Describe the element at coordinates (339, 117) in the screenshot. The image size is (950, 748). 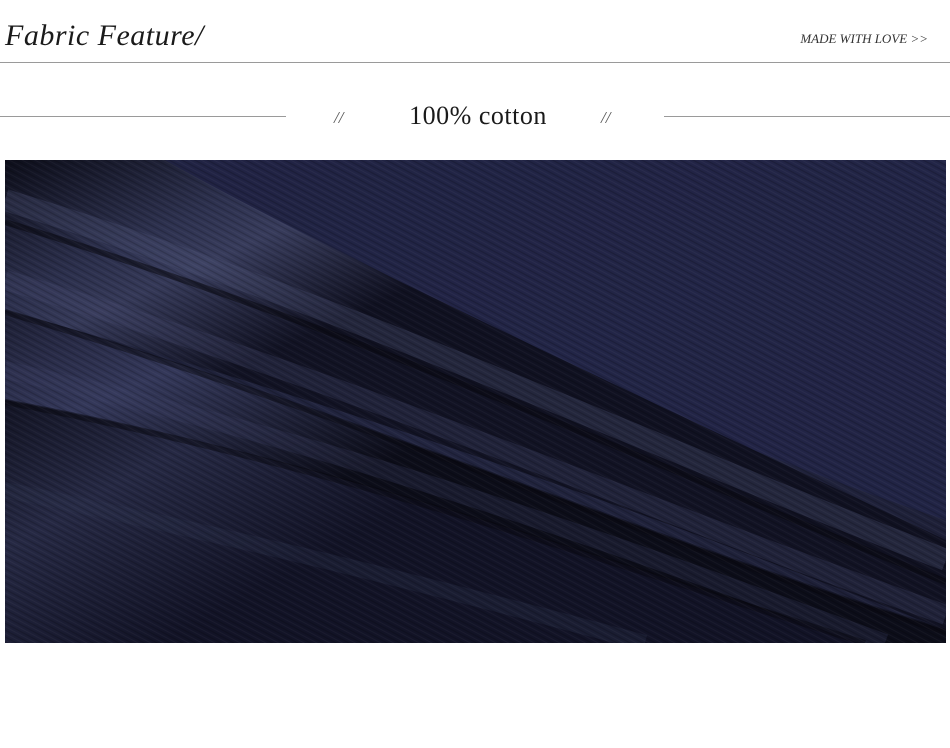
I see `slash-ornament-left: //` at that location.